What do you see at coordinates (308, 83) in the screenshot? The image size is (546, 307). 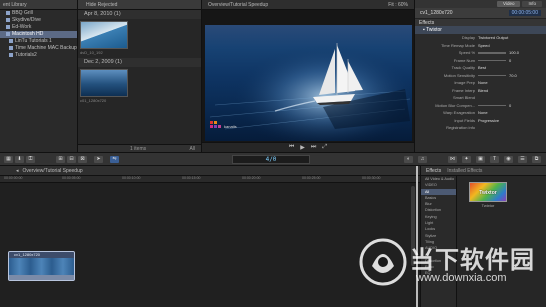 I see `video-frame: kanatis` at bounding box center [308, 83].